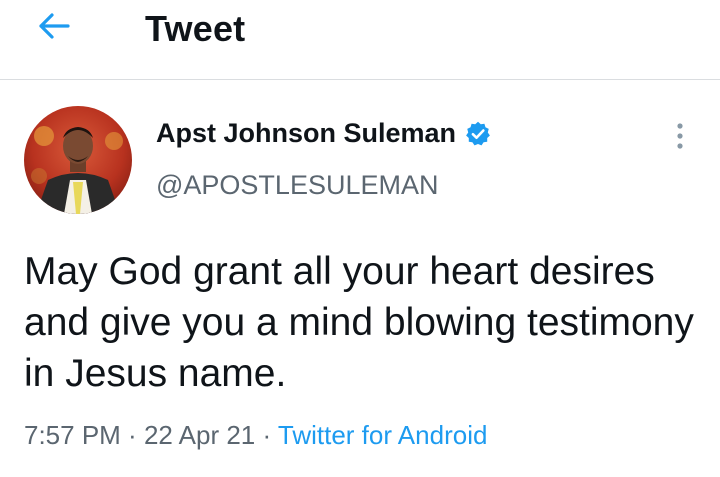 The height and width of the screenshot is (477, 720). What do you see at coordinates (78, 160) in the screenshot?
I see `author-avatar` at bounding box center [78, 160].